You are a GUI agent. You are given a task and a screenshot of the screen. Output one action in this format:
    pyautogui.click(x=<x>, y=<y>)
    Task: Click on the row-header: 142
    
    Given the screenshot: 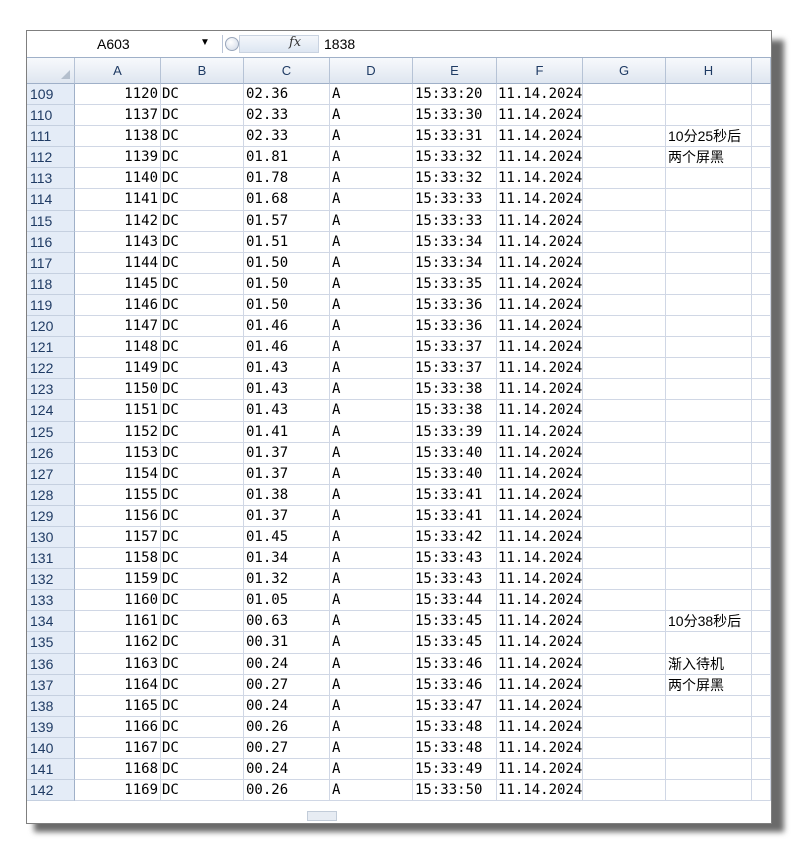 What is the action you would take?
    pyautogui.click(x=51, y=791)
    